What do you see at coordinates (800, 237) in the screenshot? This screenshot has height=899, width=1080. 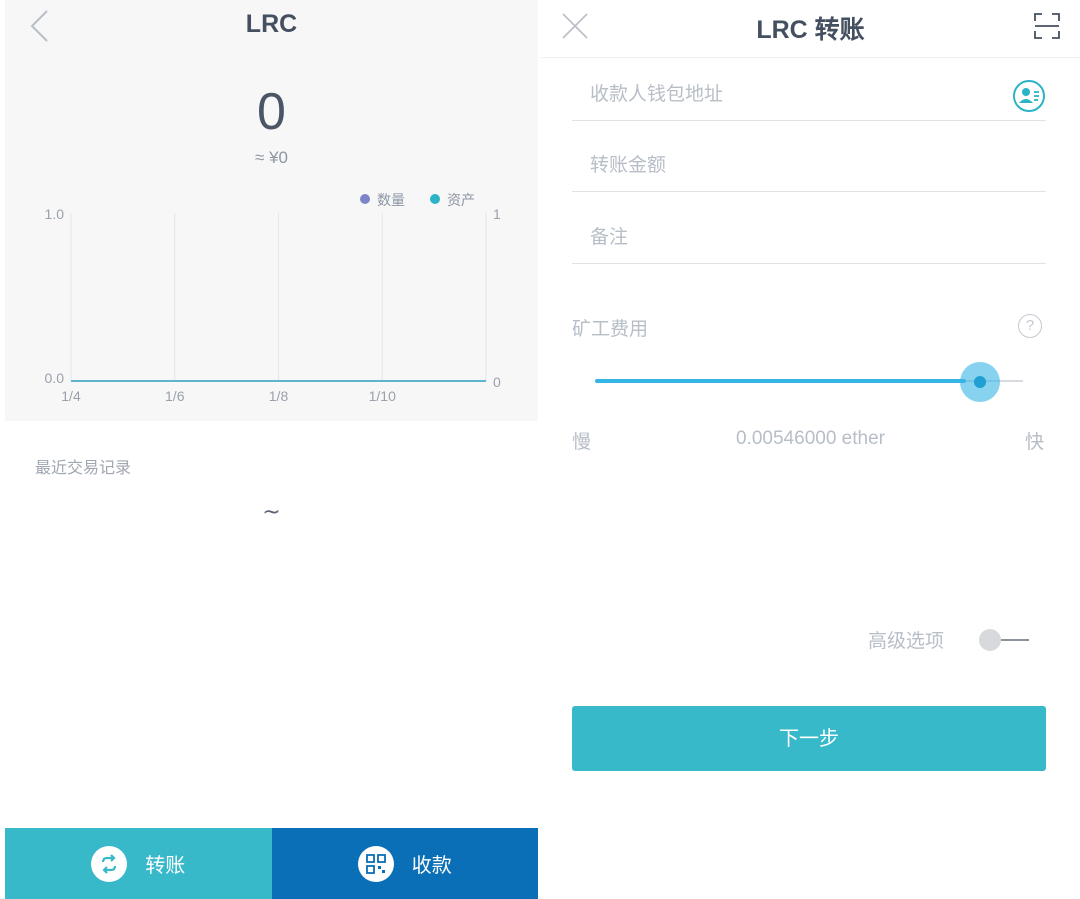 I see `memo-input` at bounding box center [800, 237].